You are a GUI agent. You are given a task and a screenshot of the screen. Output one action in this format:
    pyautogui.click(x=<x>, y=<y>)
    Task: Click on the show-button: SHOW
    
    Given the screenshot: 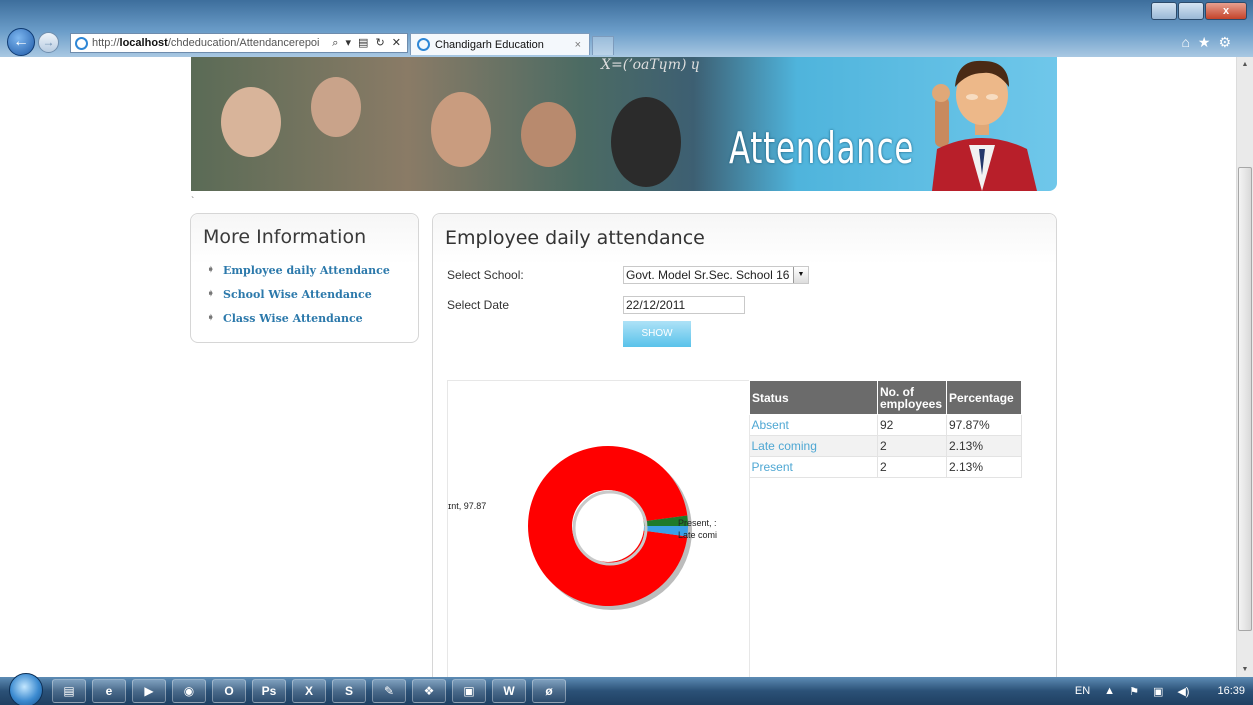 What is the action you would take?
    pyautogui.click(x=657, y=334)
    